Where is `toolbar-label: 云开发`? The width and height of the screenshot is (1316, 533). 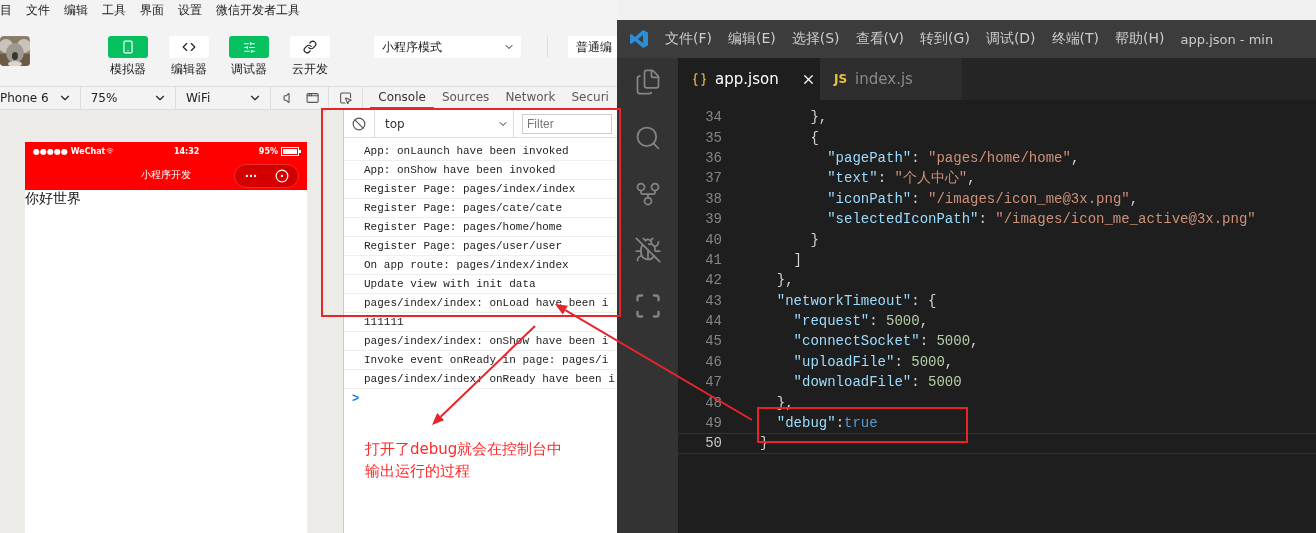 toolbar-label: 云开发 is located at coordinates (309, 69).